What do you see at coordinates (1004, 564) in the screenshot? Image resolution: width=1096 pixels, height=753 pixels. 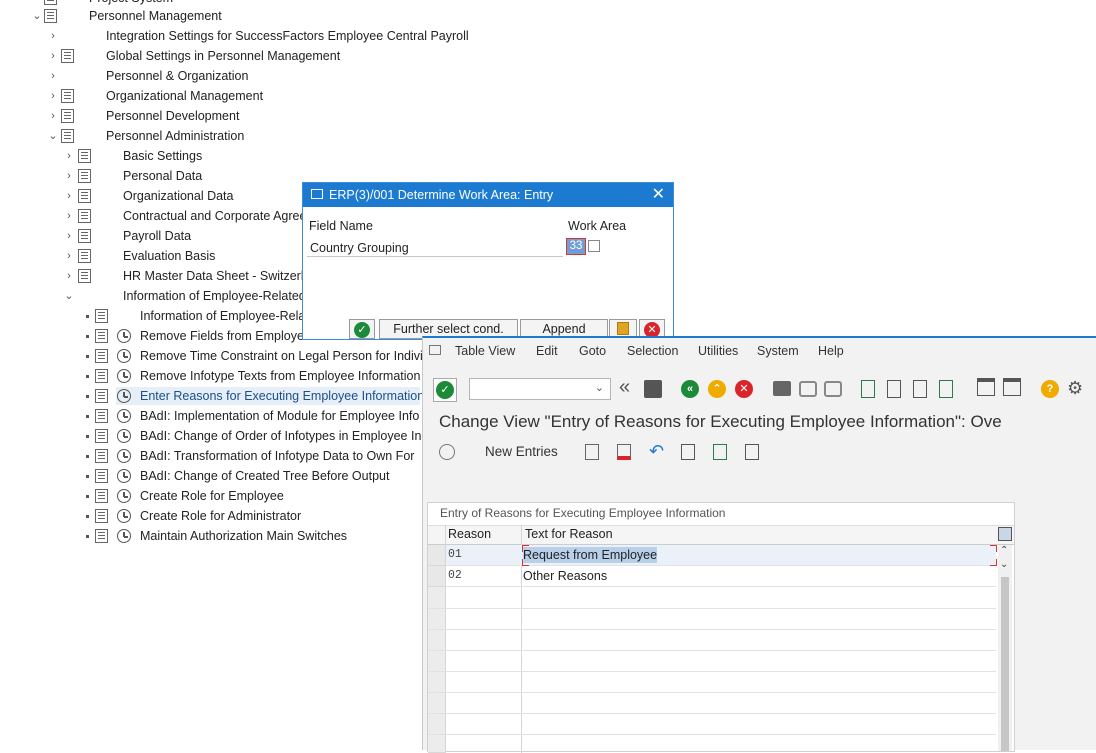 I see `scroll-down-icon: ⌄` at bounding box center [1004, 564].